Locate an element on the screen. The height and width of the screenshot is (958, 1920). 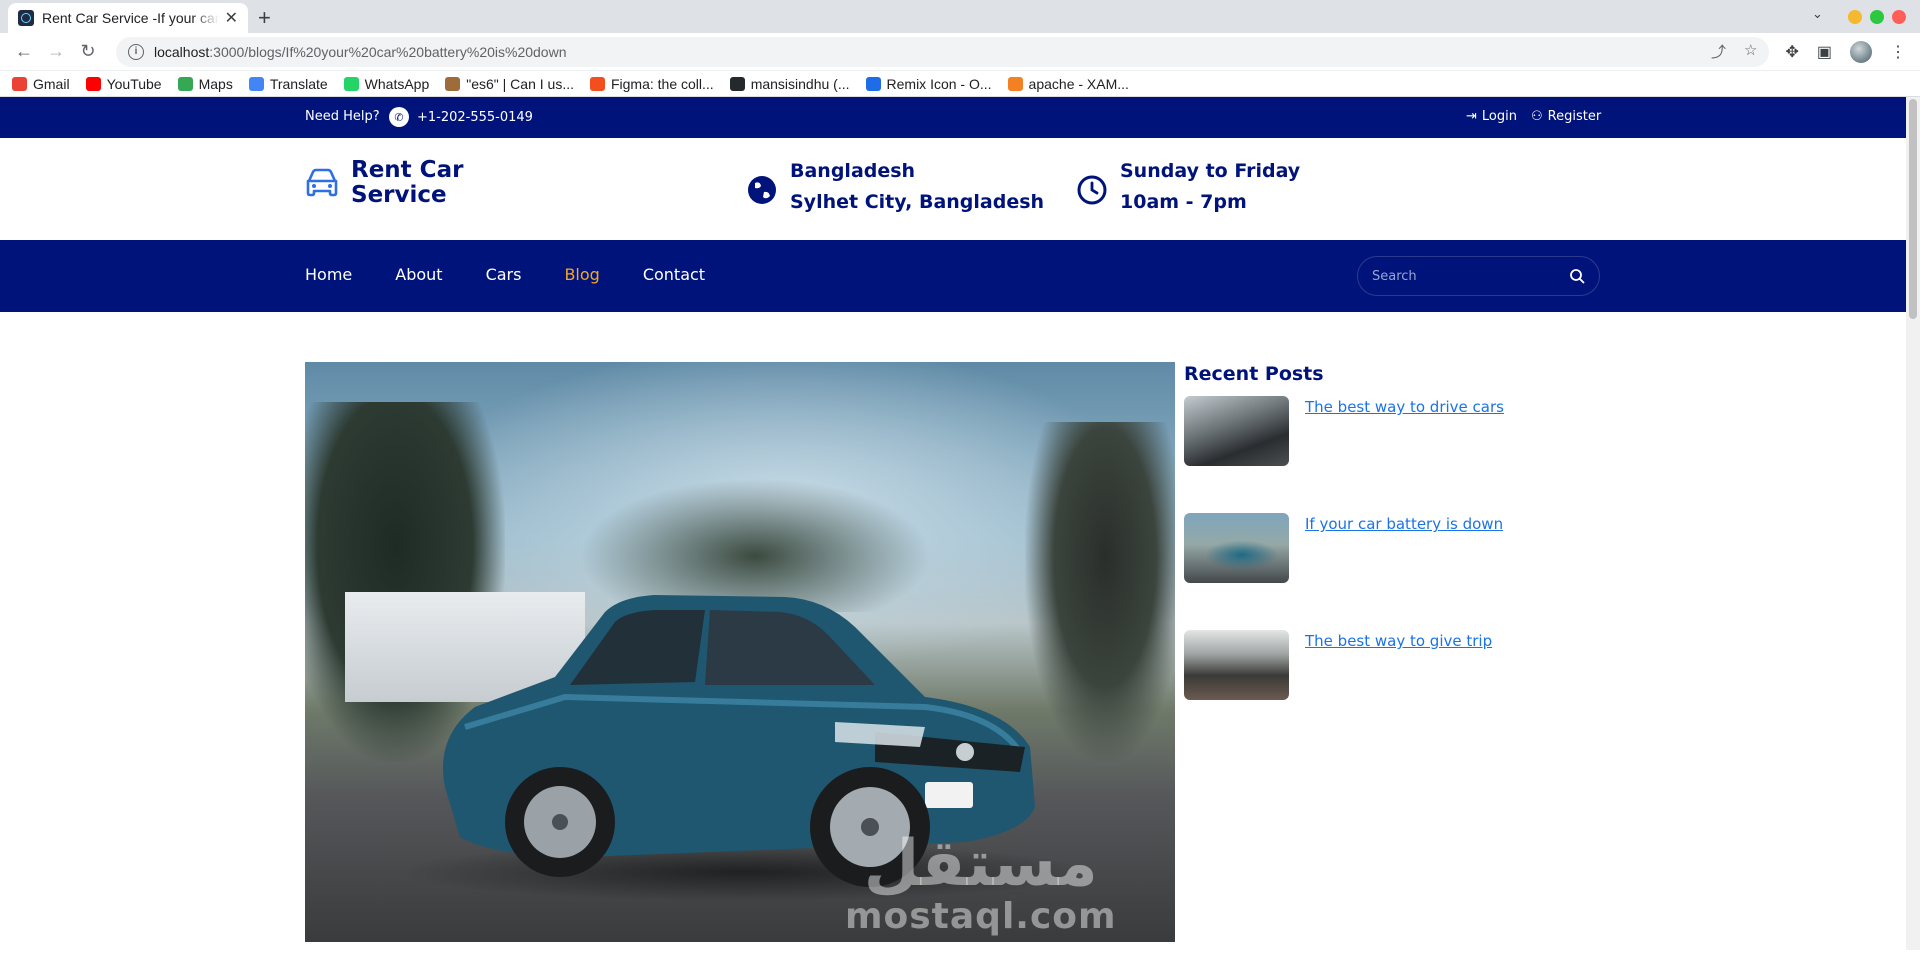
figma-icon is located at coordinates (597, 83).